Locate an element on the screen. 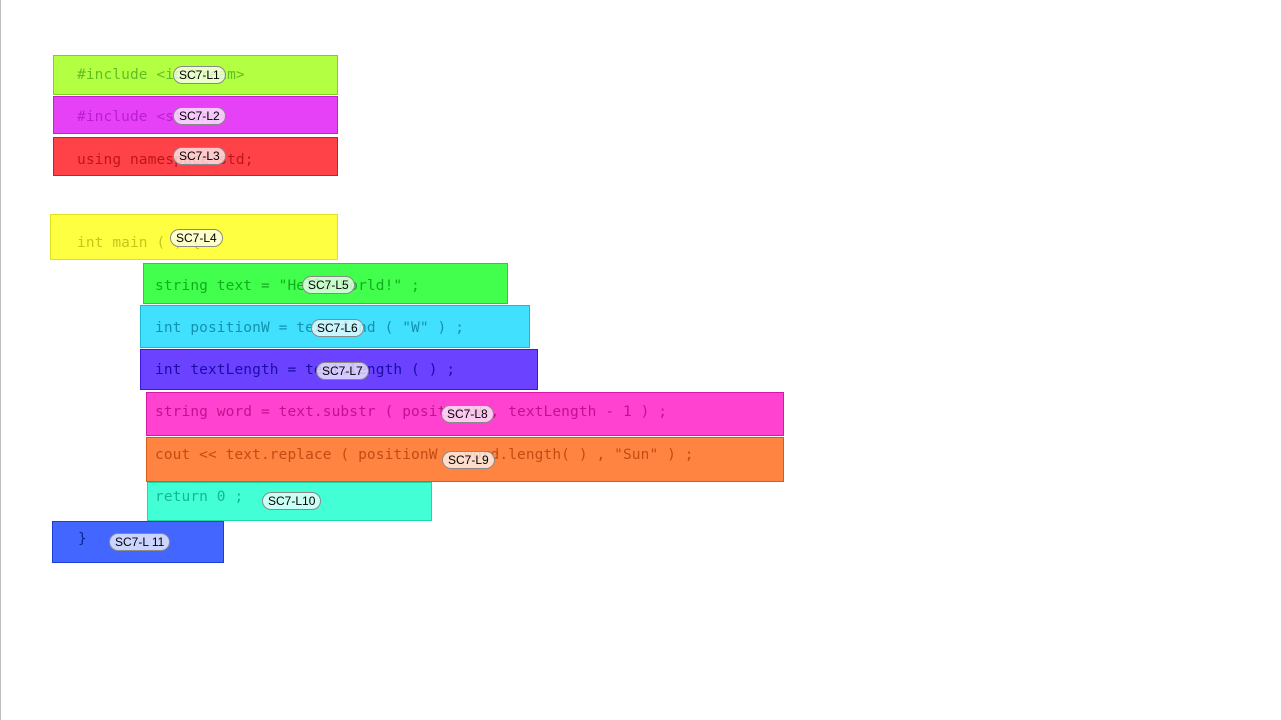 The height and width of the screenshot is (720, 1281). line-tag-badge: SC7-L6 is located at coordinates (337, 328).